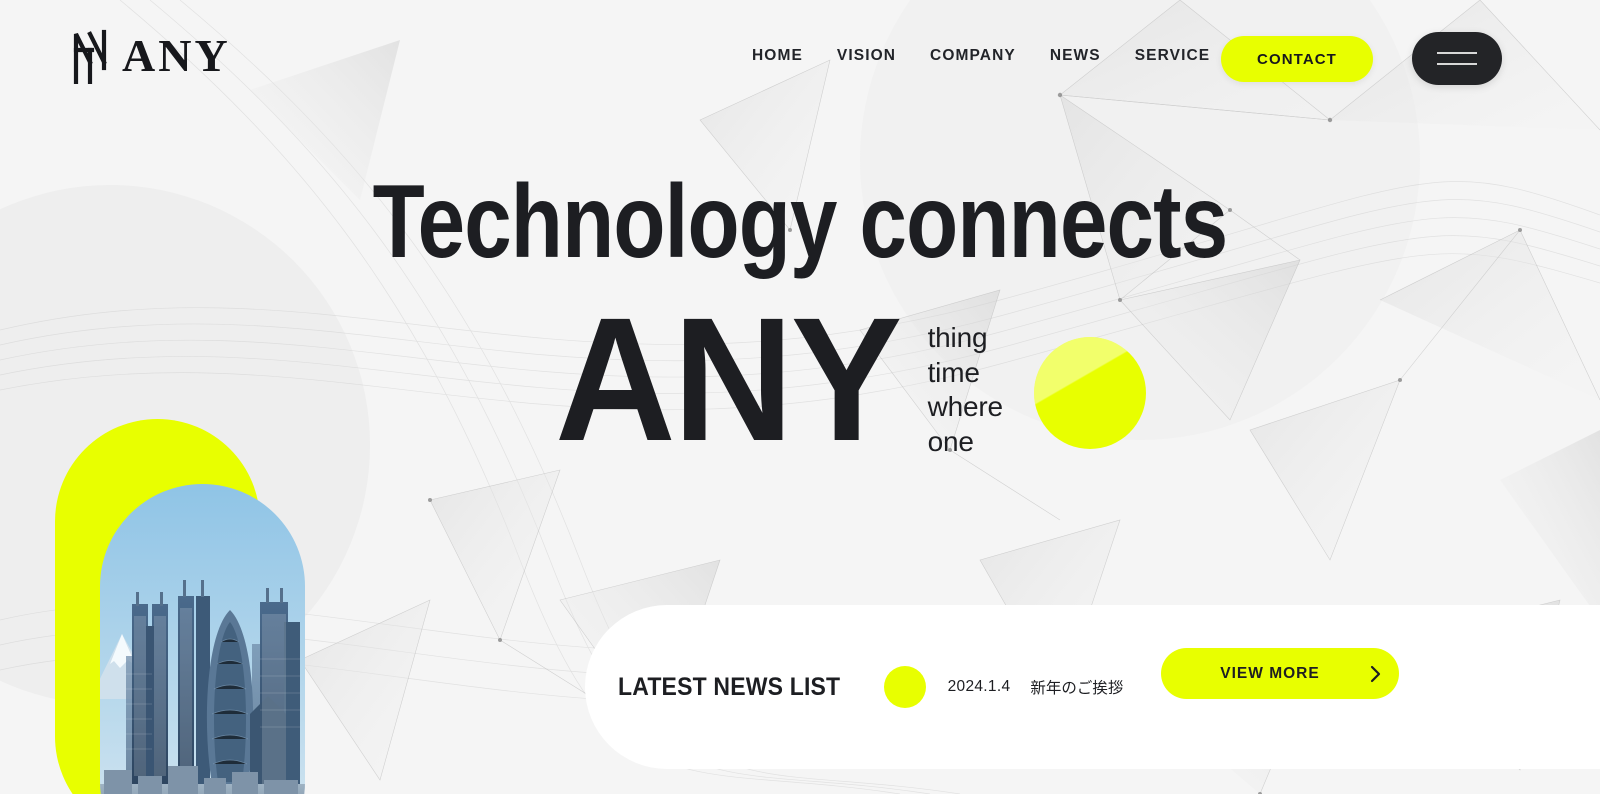 The image size is (1600, 794). Describe the element at coordinates (1075, 56) in the screenshot. I see `nav-item-news: NEWS` at that location.